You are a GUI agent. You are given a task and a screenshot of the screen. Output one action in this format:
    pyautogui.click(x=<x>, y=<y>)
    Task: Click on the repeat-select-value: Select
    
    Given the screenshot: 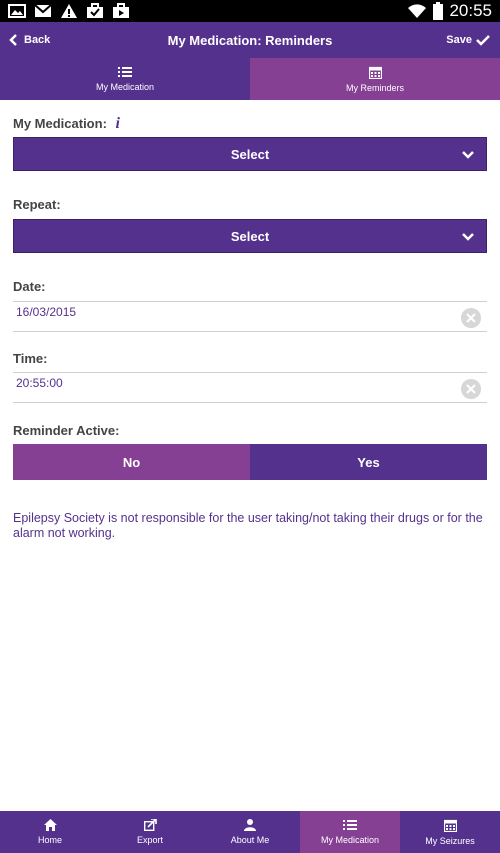 What is the action you would take?
    pyautogui.click(x=250, y=236)
    